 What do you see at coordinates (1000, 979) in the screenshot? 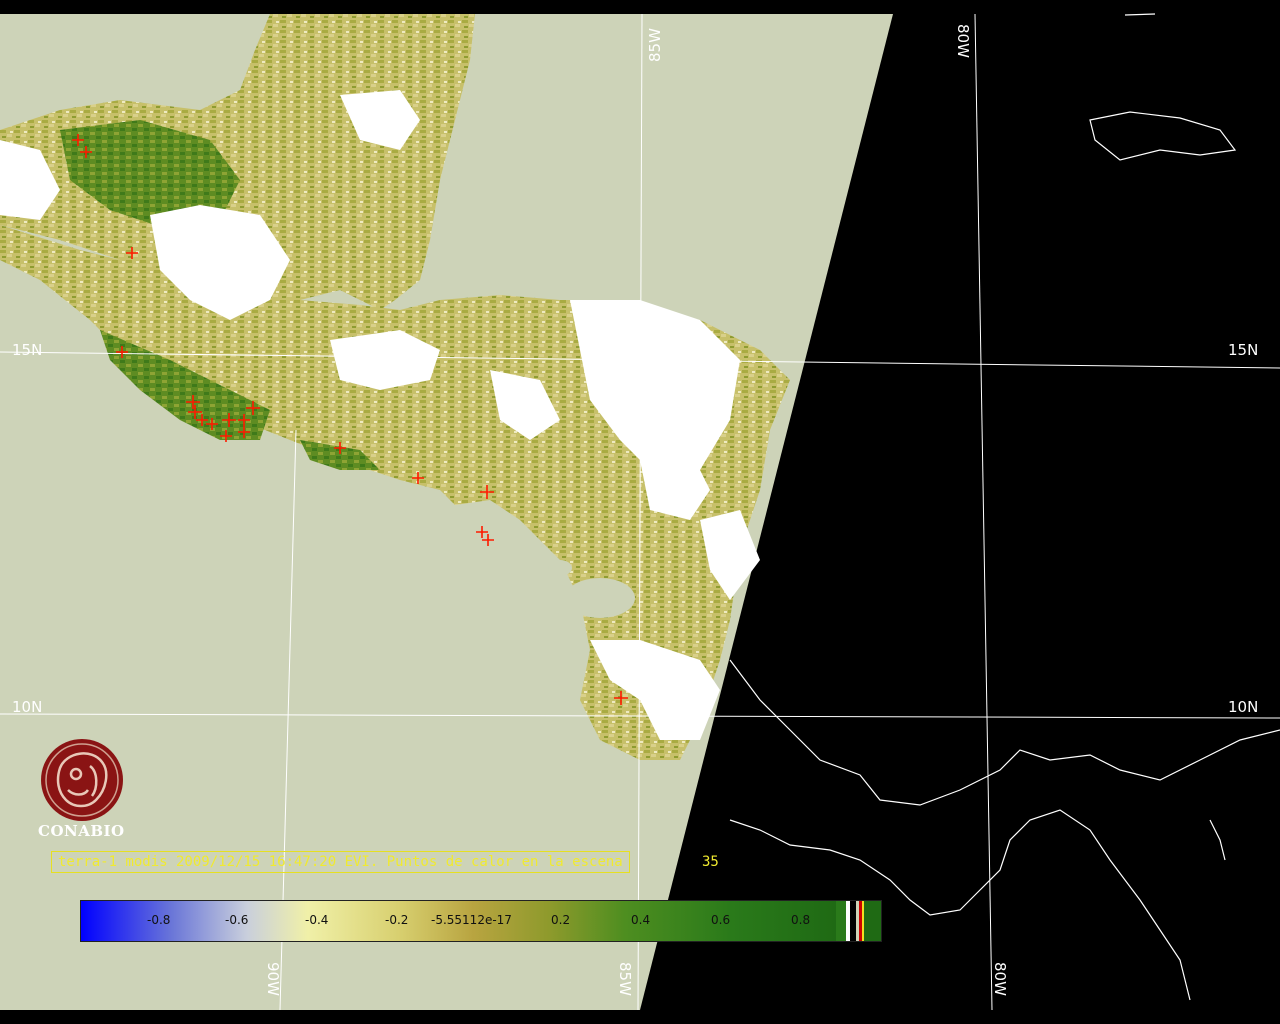
I see `lon-label-80w-bottom: 80W` at bounding box center [1000, 979].